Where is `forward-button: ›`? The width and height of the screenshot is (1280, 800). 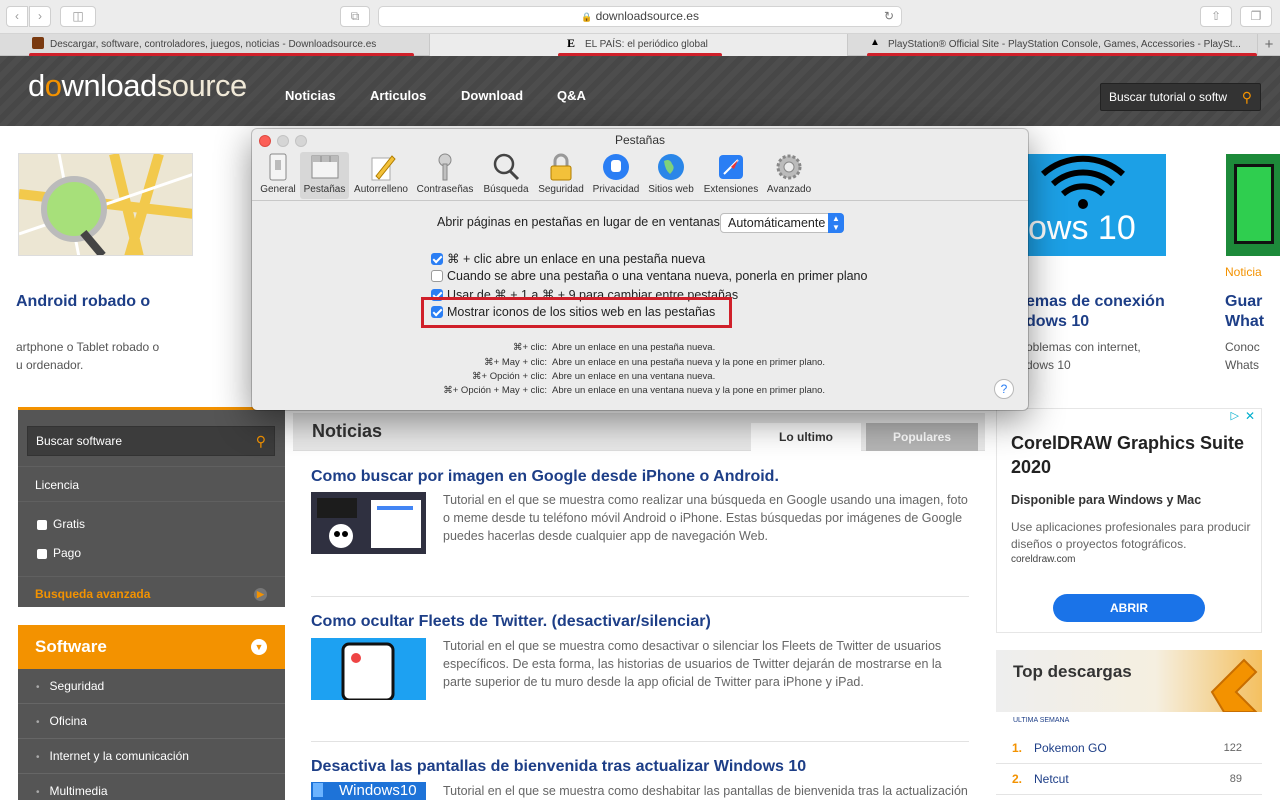
forward-button: › is located at coordinates (40, 16).